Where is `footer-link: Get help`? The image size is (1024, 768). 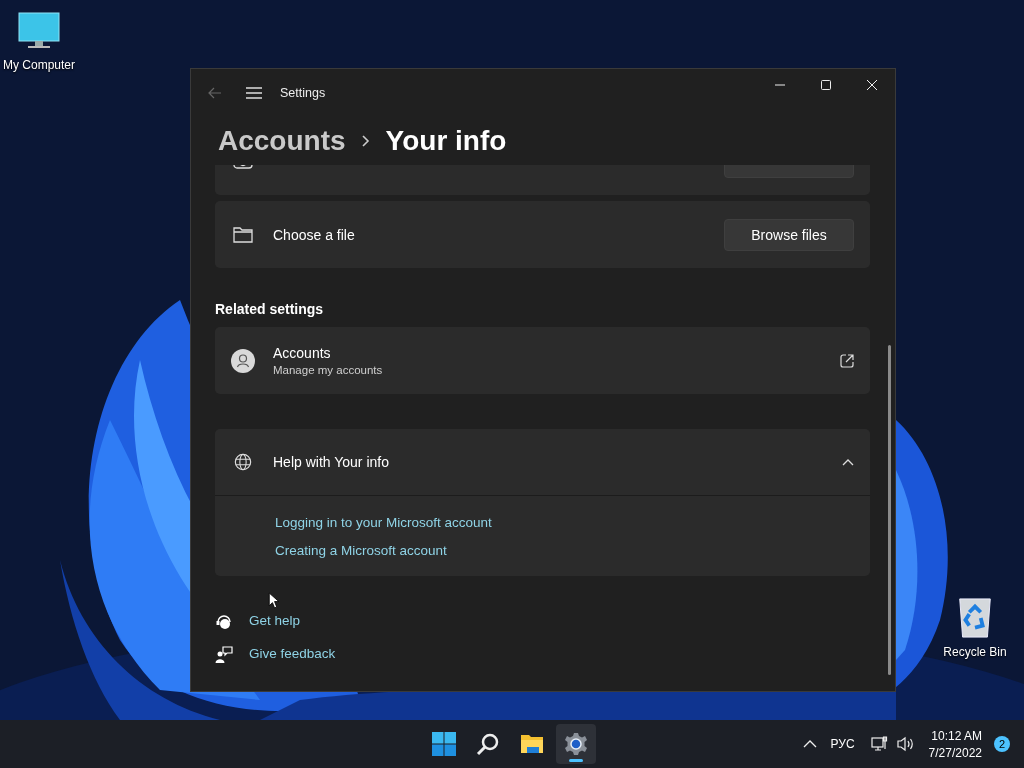
footer-link: Get help is located at coordinates (275, 620).